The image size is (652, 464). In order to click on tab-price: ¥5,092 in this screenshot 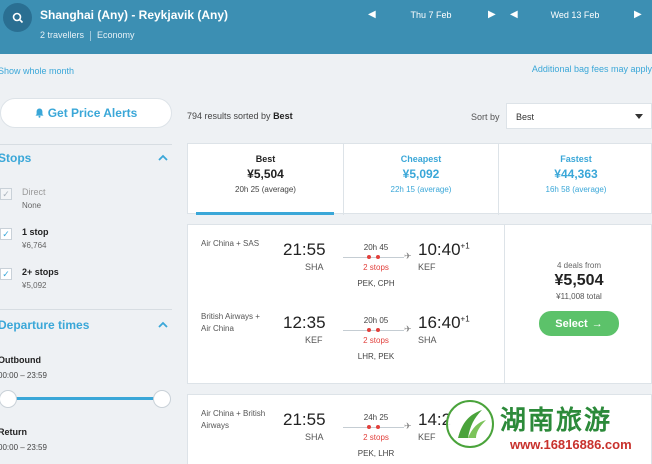, I will do `click(421, 174)`.